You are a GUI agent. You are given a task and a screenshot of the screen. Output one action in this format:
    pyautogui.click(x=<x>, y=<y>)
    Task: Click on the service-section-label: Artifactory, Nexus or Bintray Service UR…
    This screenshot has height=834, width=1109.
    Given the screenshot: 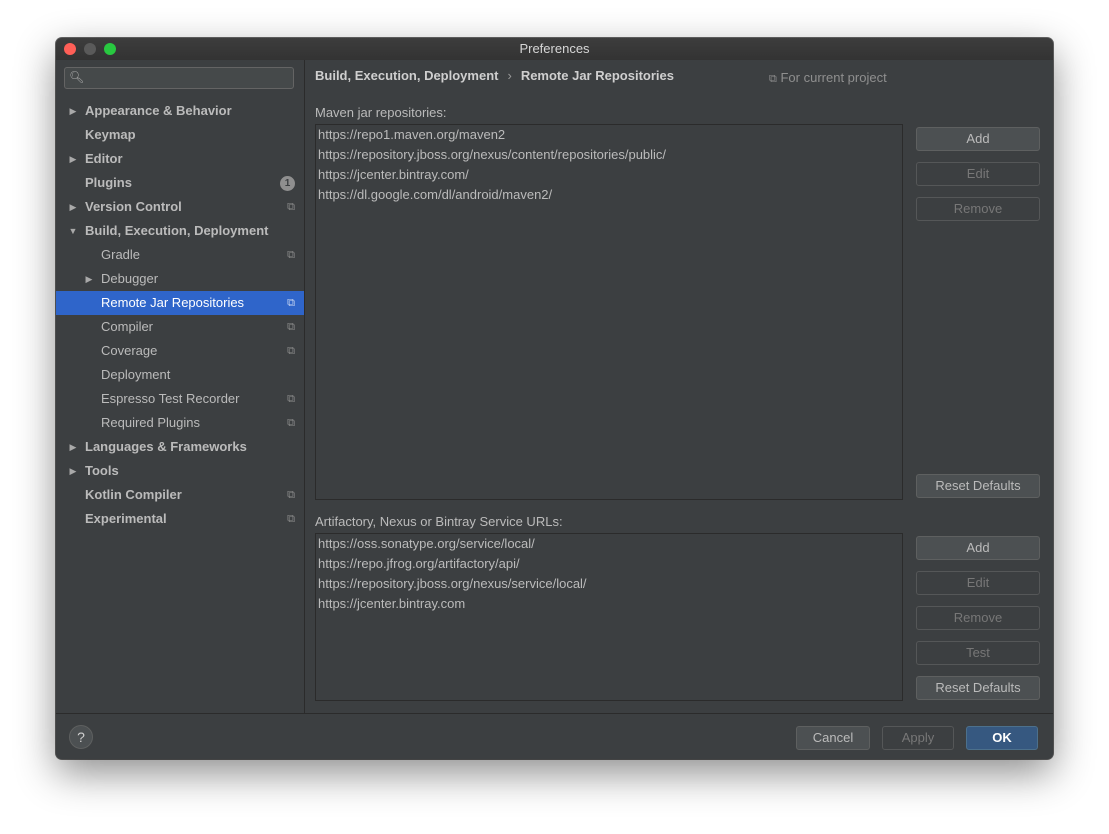 What is the action you would take?
    pyautogui.click(x=439, y=521)
    